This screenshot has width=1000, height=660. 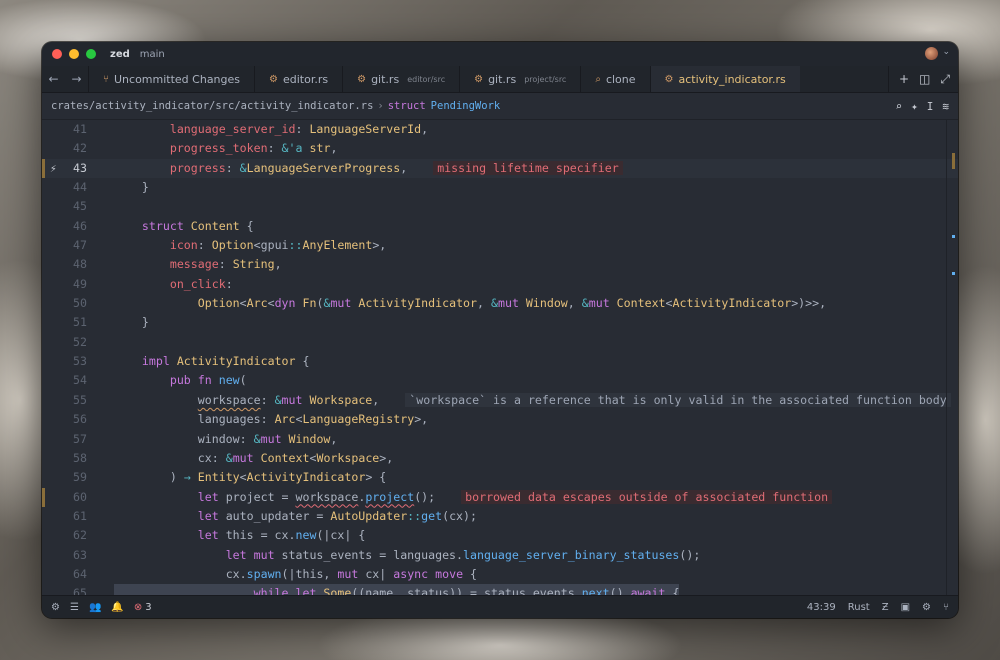 What do you see at coordinates (945, 79) in the screenshot?
I see `expand-icon: ⤢` at bounding box center [945, 79].